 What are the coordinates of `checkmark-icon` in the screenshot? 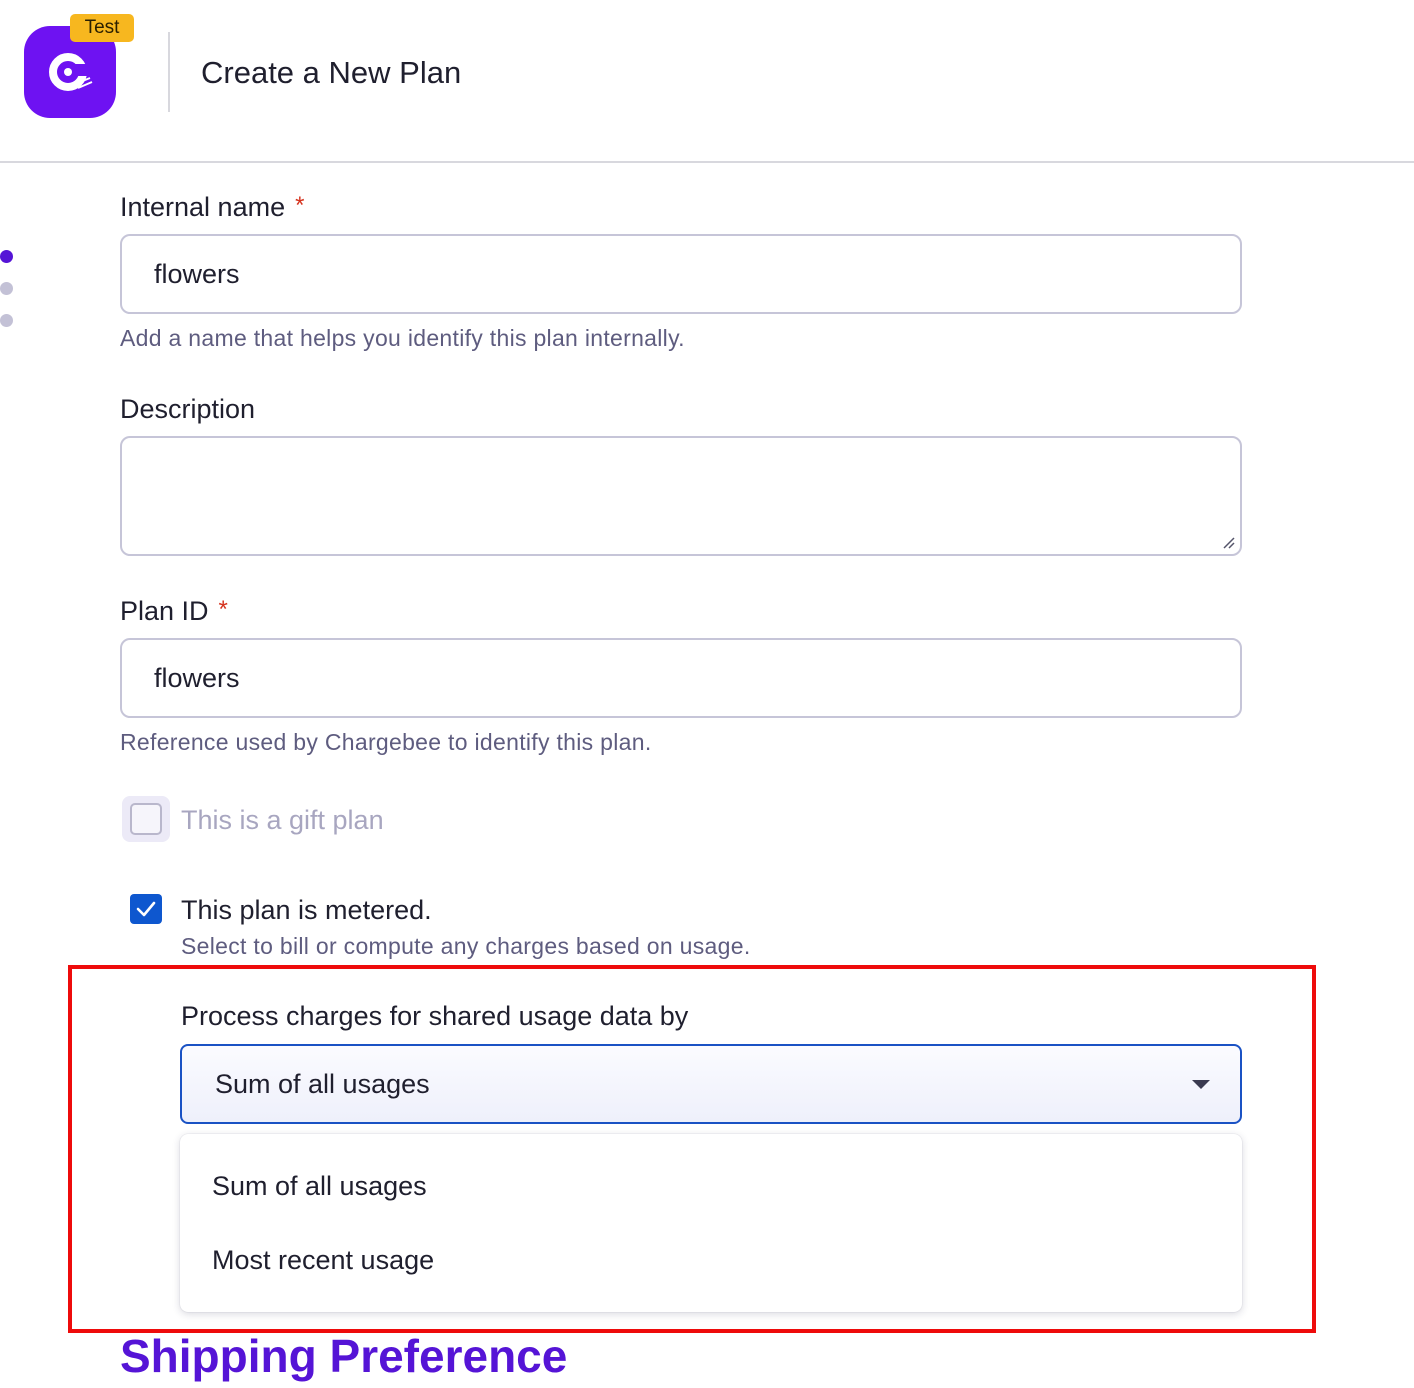 It's located at (146, 909).